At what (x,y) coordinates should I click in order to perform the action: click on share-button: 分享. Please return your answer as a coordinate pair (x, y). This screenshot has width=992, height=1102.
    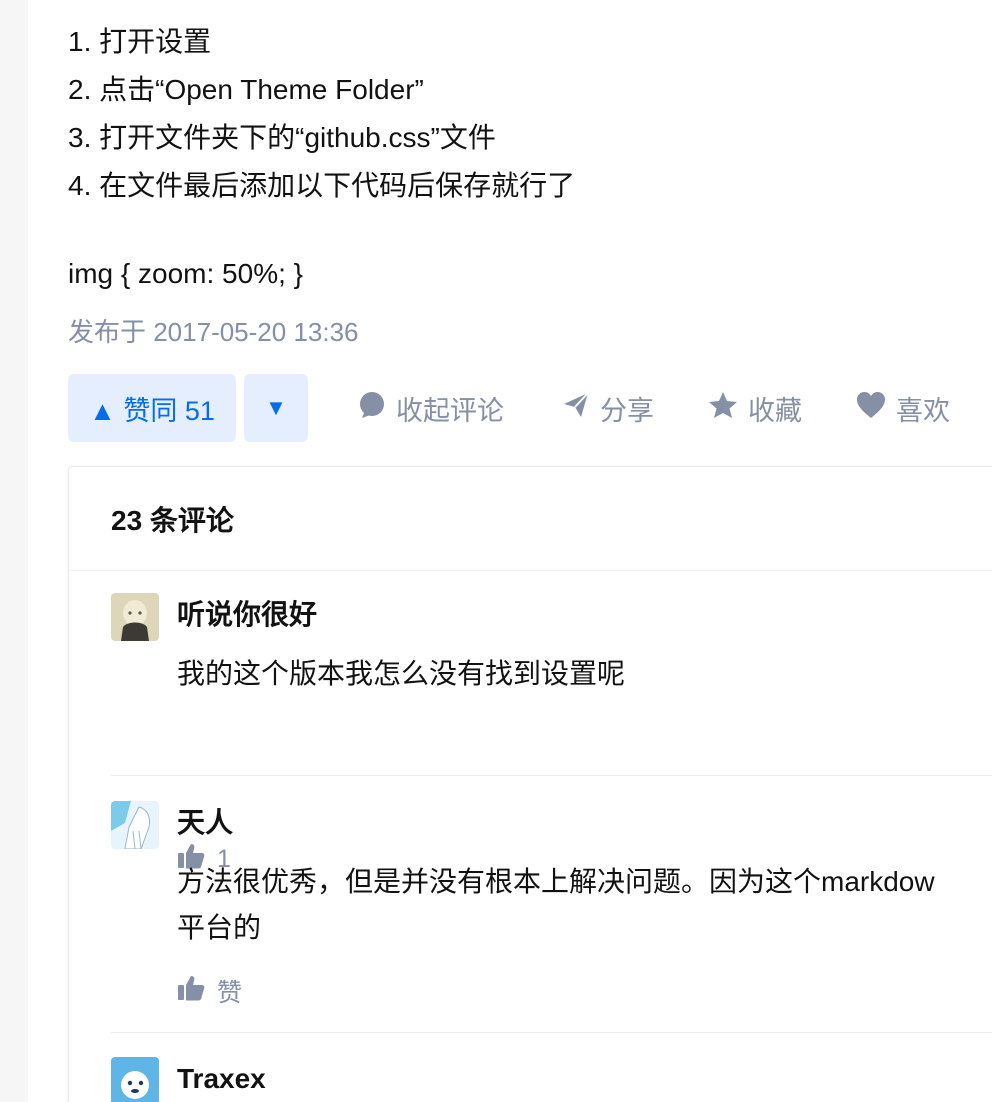
    Looking at the image, I should click on (608, 408).